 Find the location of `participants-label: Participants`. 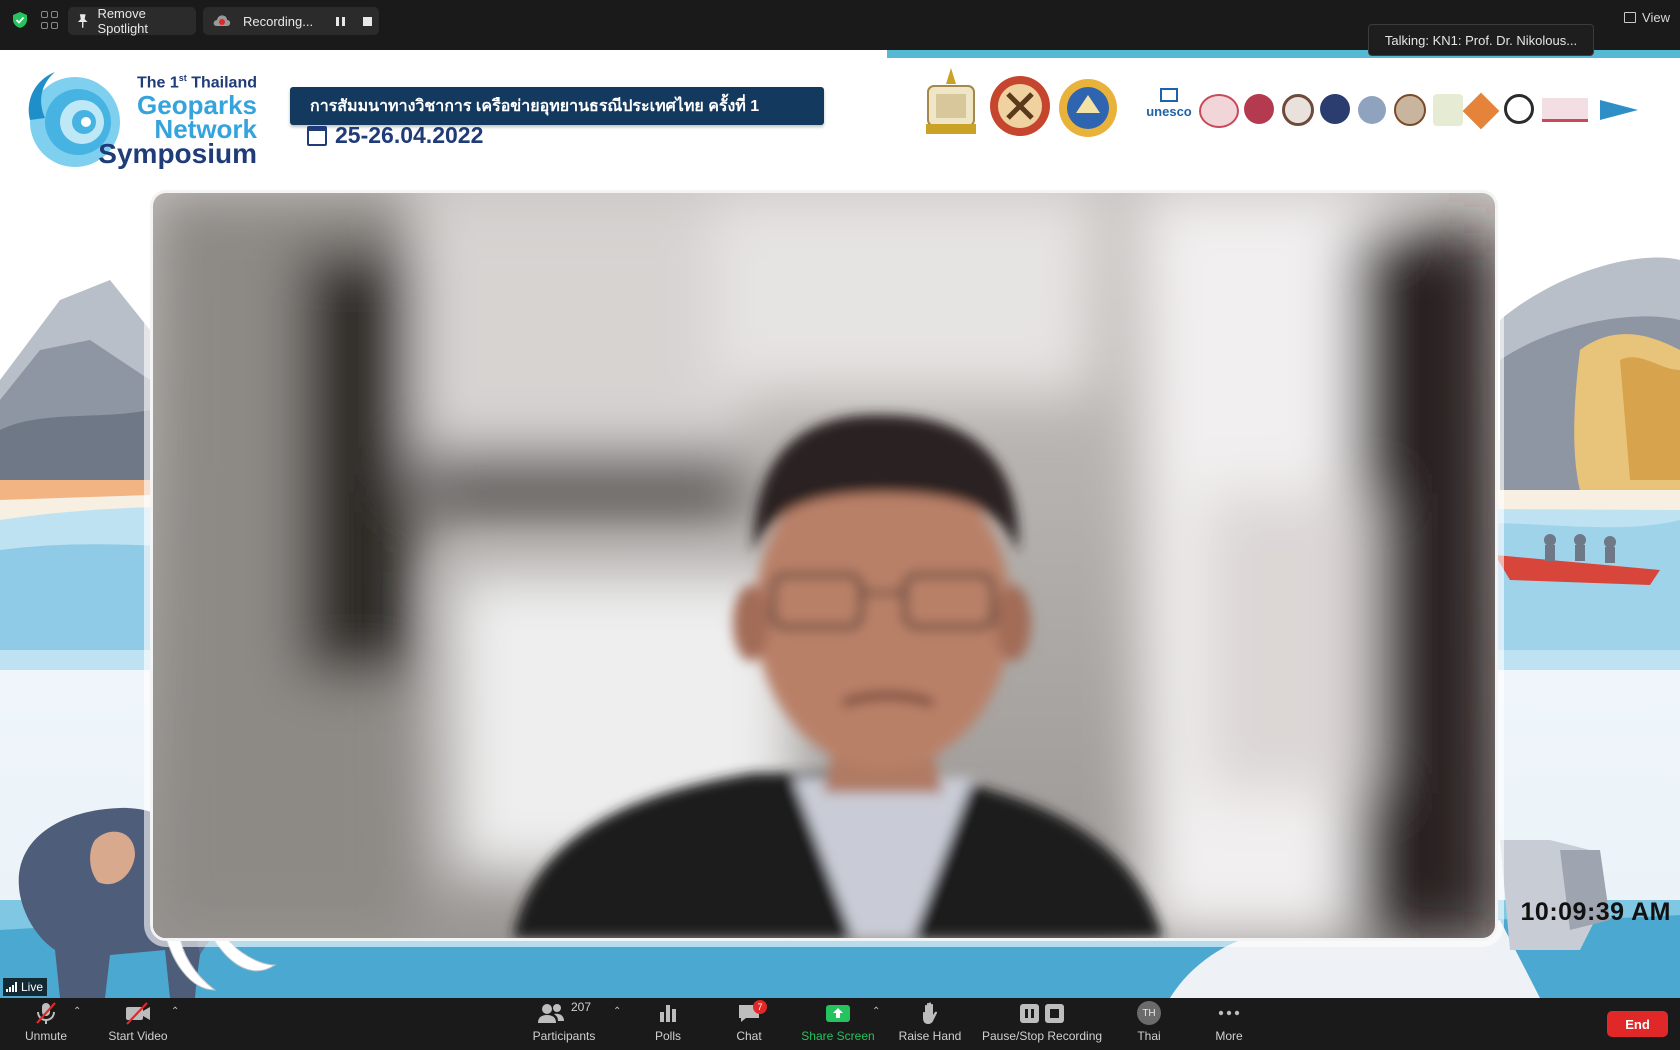

participants-label: Participants is located at coordinates (564, 1036).